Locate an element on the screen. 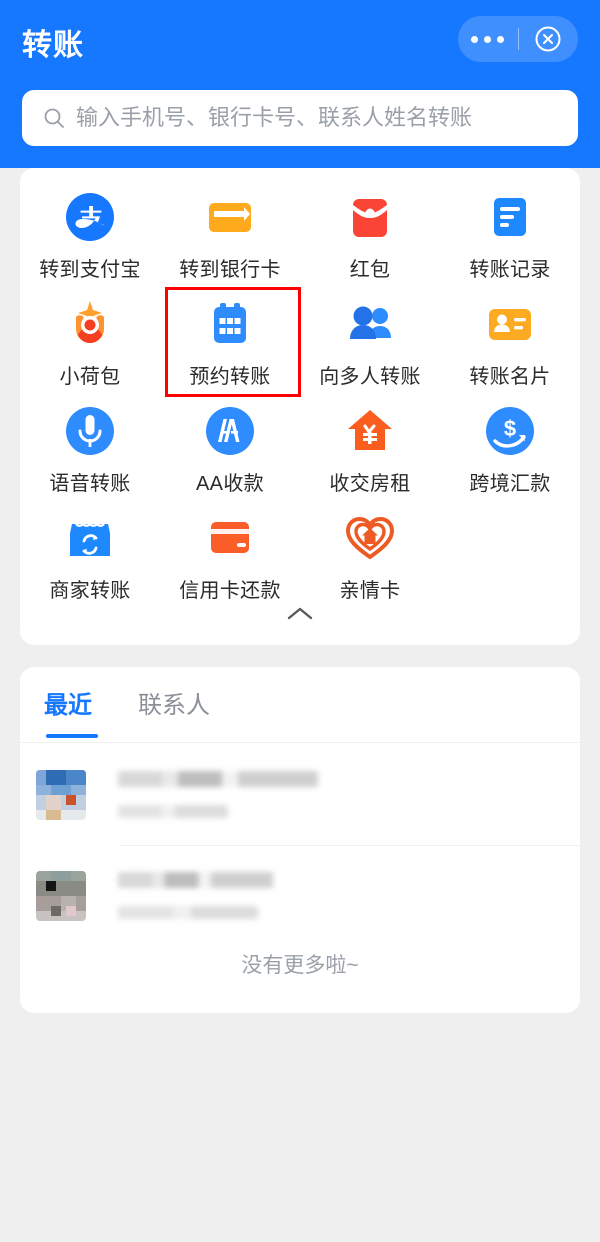 The height and width of the screenshot is (1242, 600). chevron-up-icon is located at coordinates (300, 613).